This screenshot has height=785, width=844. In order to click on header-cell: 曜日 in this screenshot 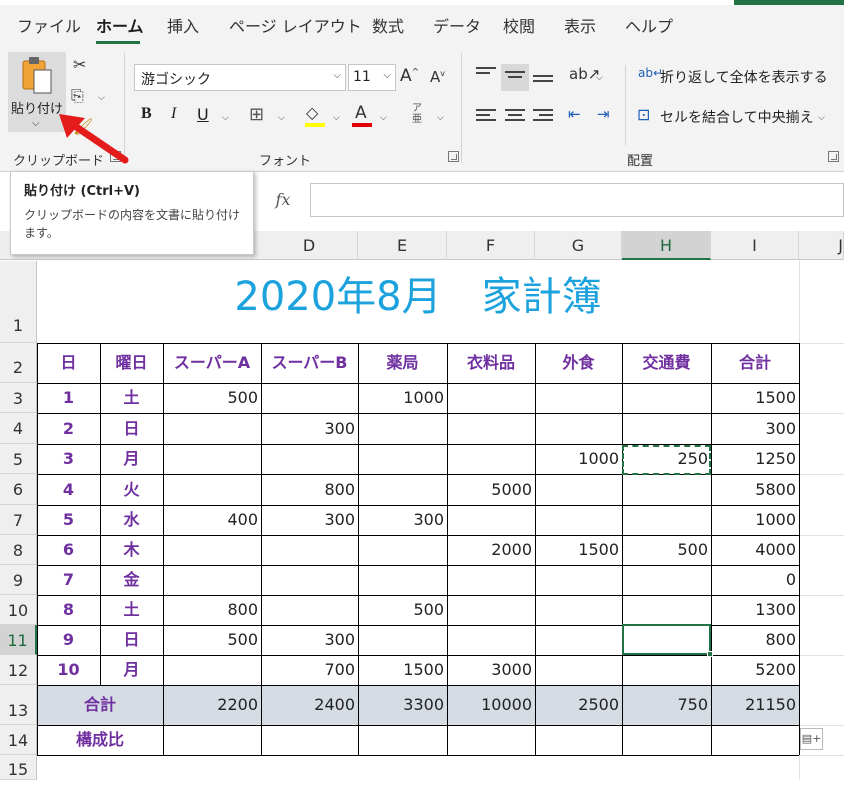, I will do `click(131, 363)`.